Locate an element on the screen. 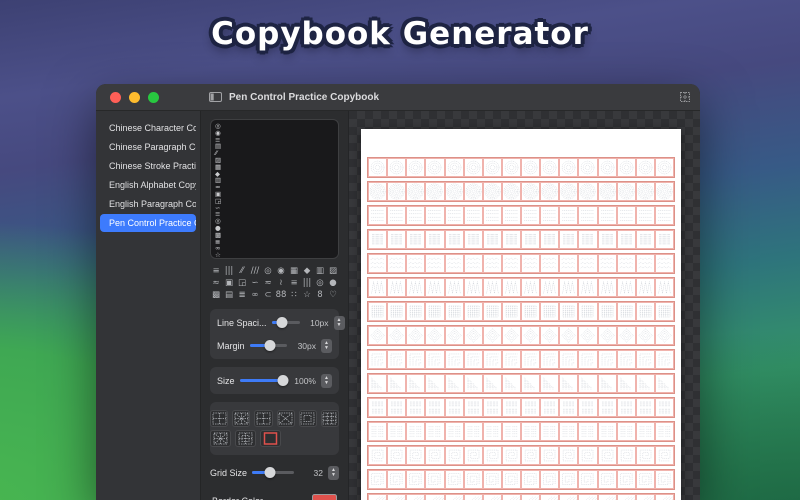 The width and height of the screenshot is (800, 500). symbol-button: ≀ is located at coordinates (281, 283).